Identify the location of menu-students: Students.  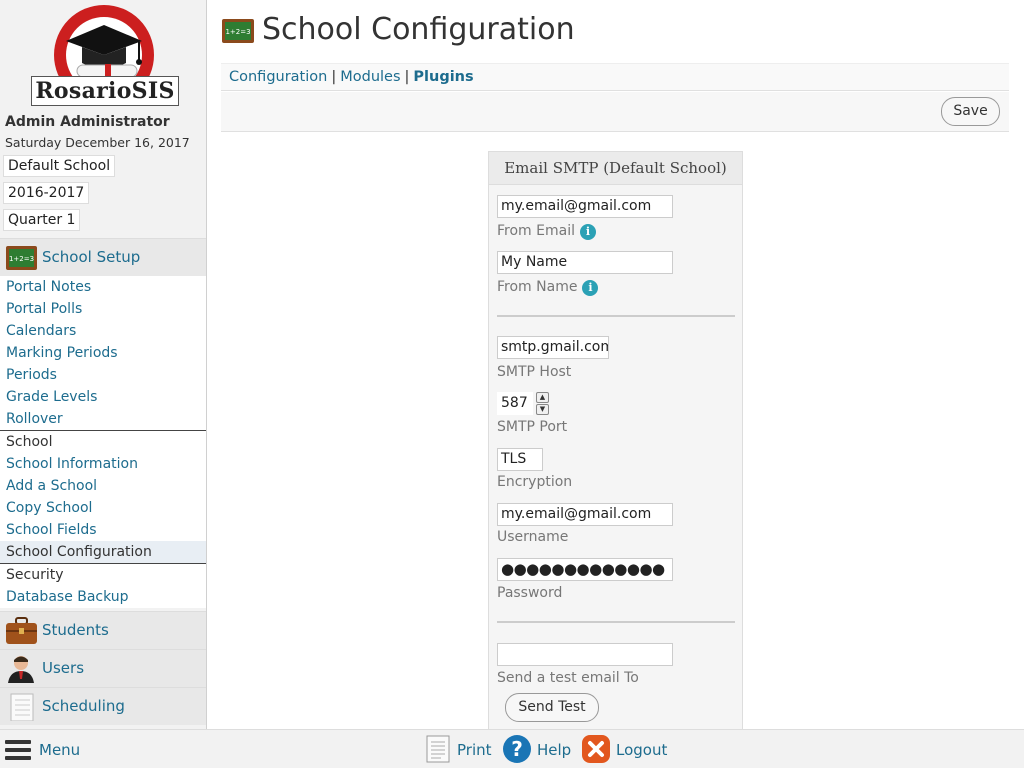
(103, 630).